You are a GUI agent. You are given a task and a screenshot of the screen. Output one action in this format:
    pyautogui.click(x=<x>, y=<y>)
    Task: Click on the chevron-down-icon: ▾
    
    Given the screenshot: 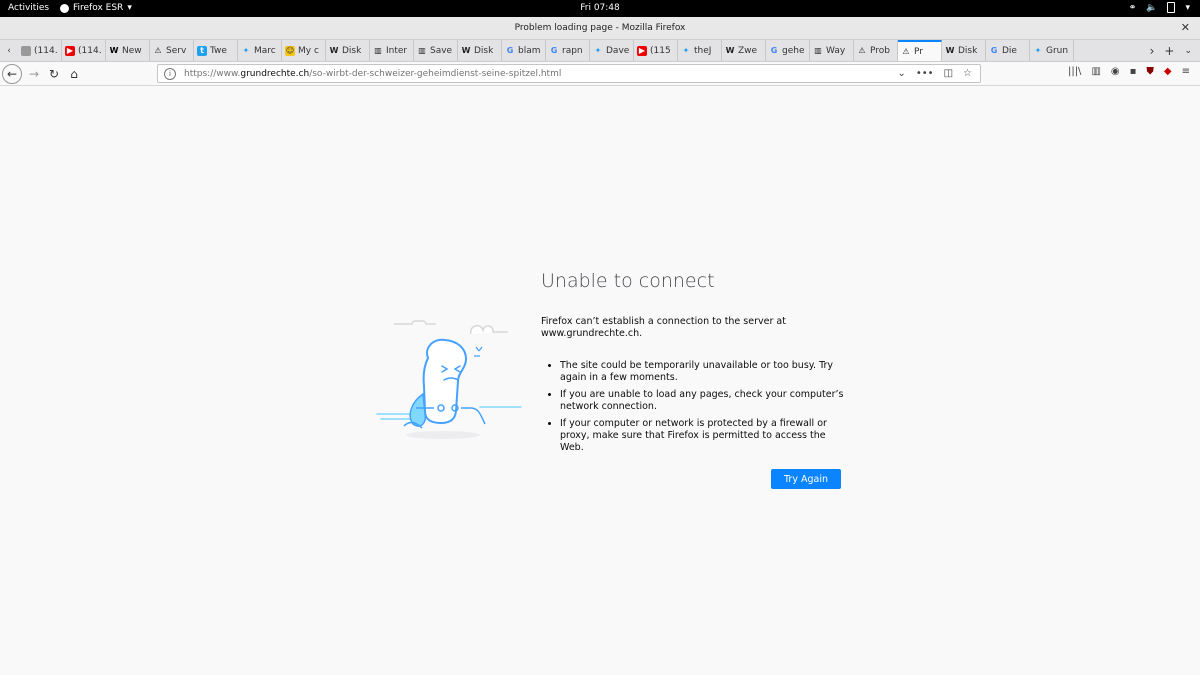 What is the action you would take?
    pyautogui.click(x=1187, y=7)
    